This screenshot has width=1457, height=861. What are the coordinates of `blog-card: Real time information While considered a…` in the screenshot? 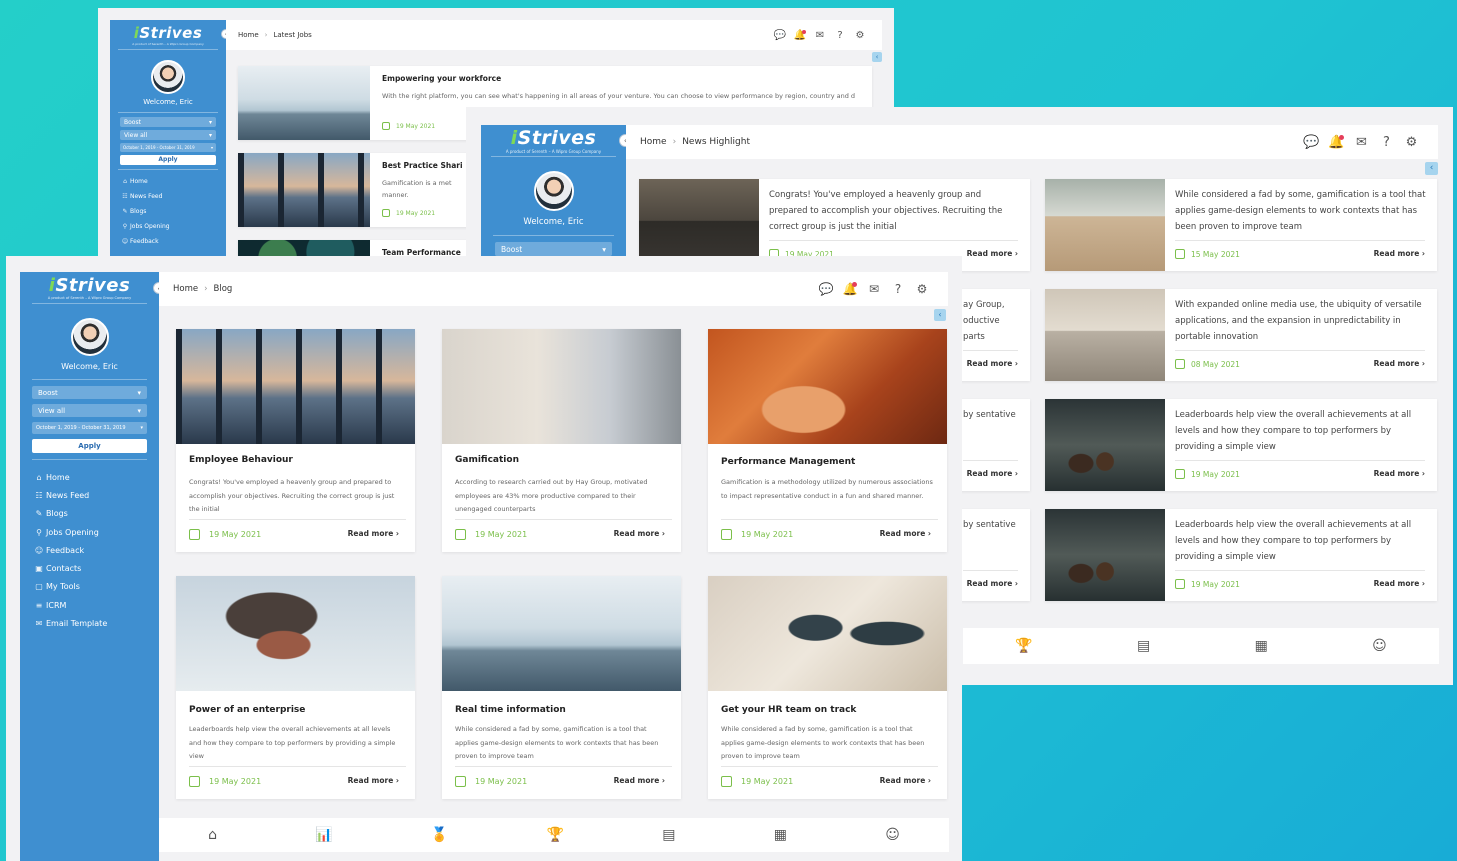 It's located at (561, 687).